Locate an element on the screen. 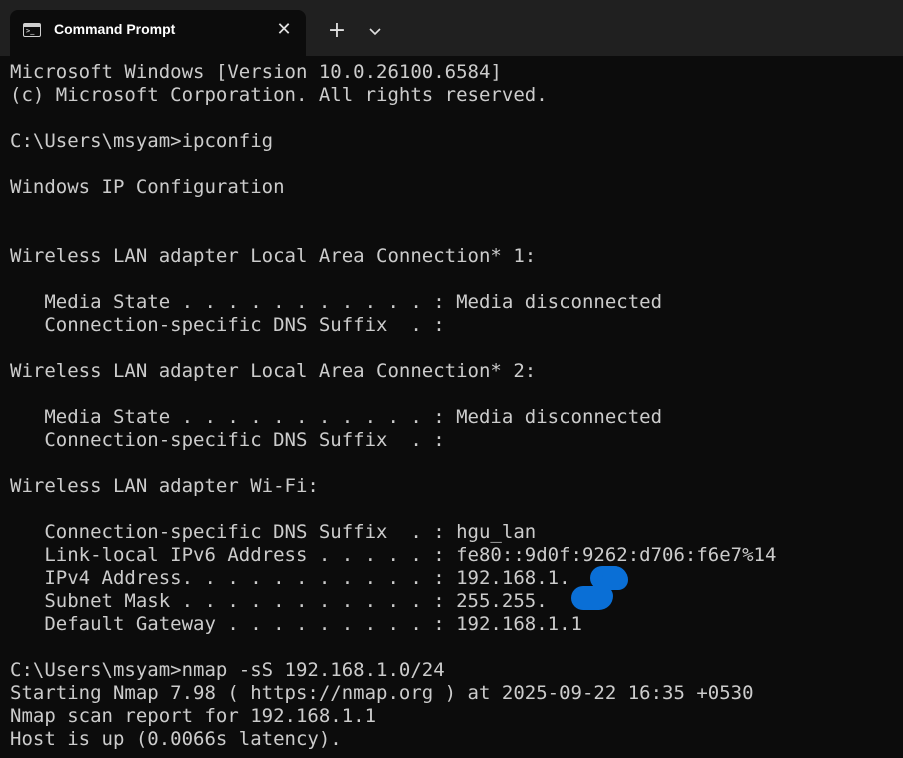 This screenshot has width=903, height=758. console-line: Wireless LAN adapter Wi-Fi: is located at coordinates (164, 486).